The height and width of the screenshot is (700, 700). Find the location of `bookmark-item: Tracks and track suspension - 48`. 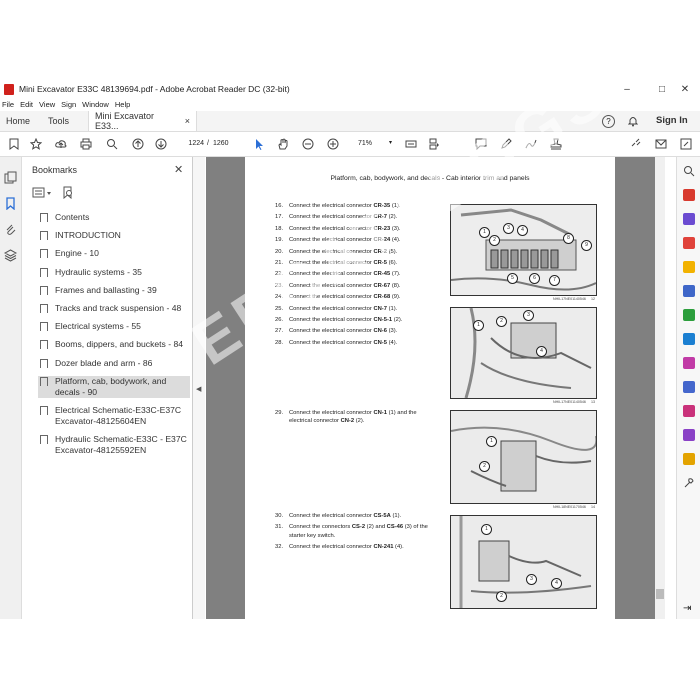

bookmark-item: Tracks and track suspension - 48 is located at coordinates (125, 308).